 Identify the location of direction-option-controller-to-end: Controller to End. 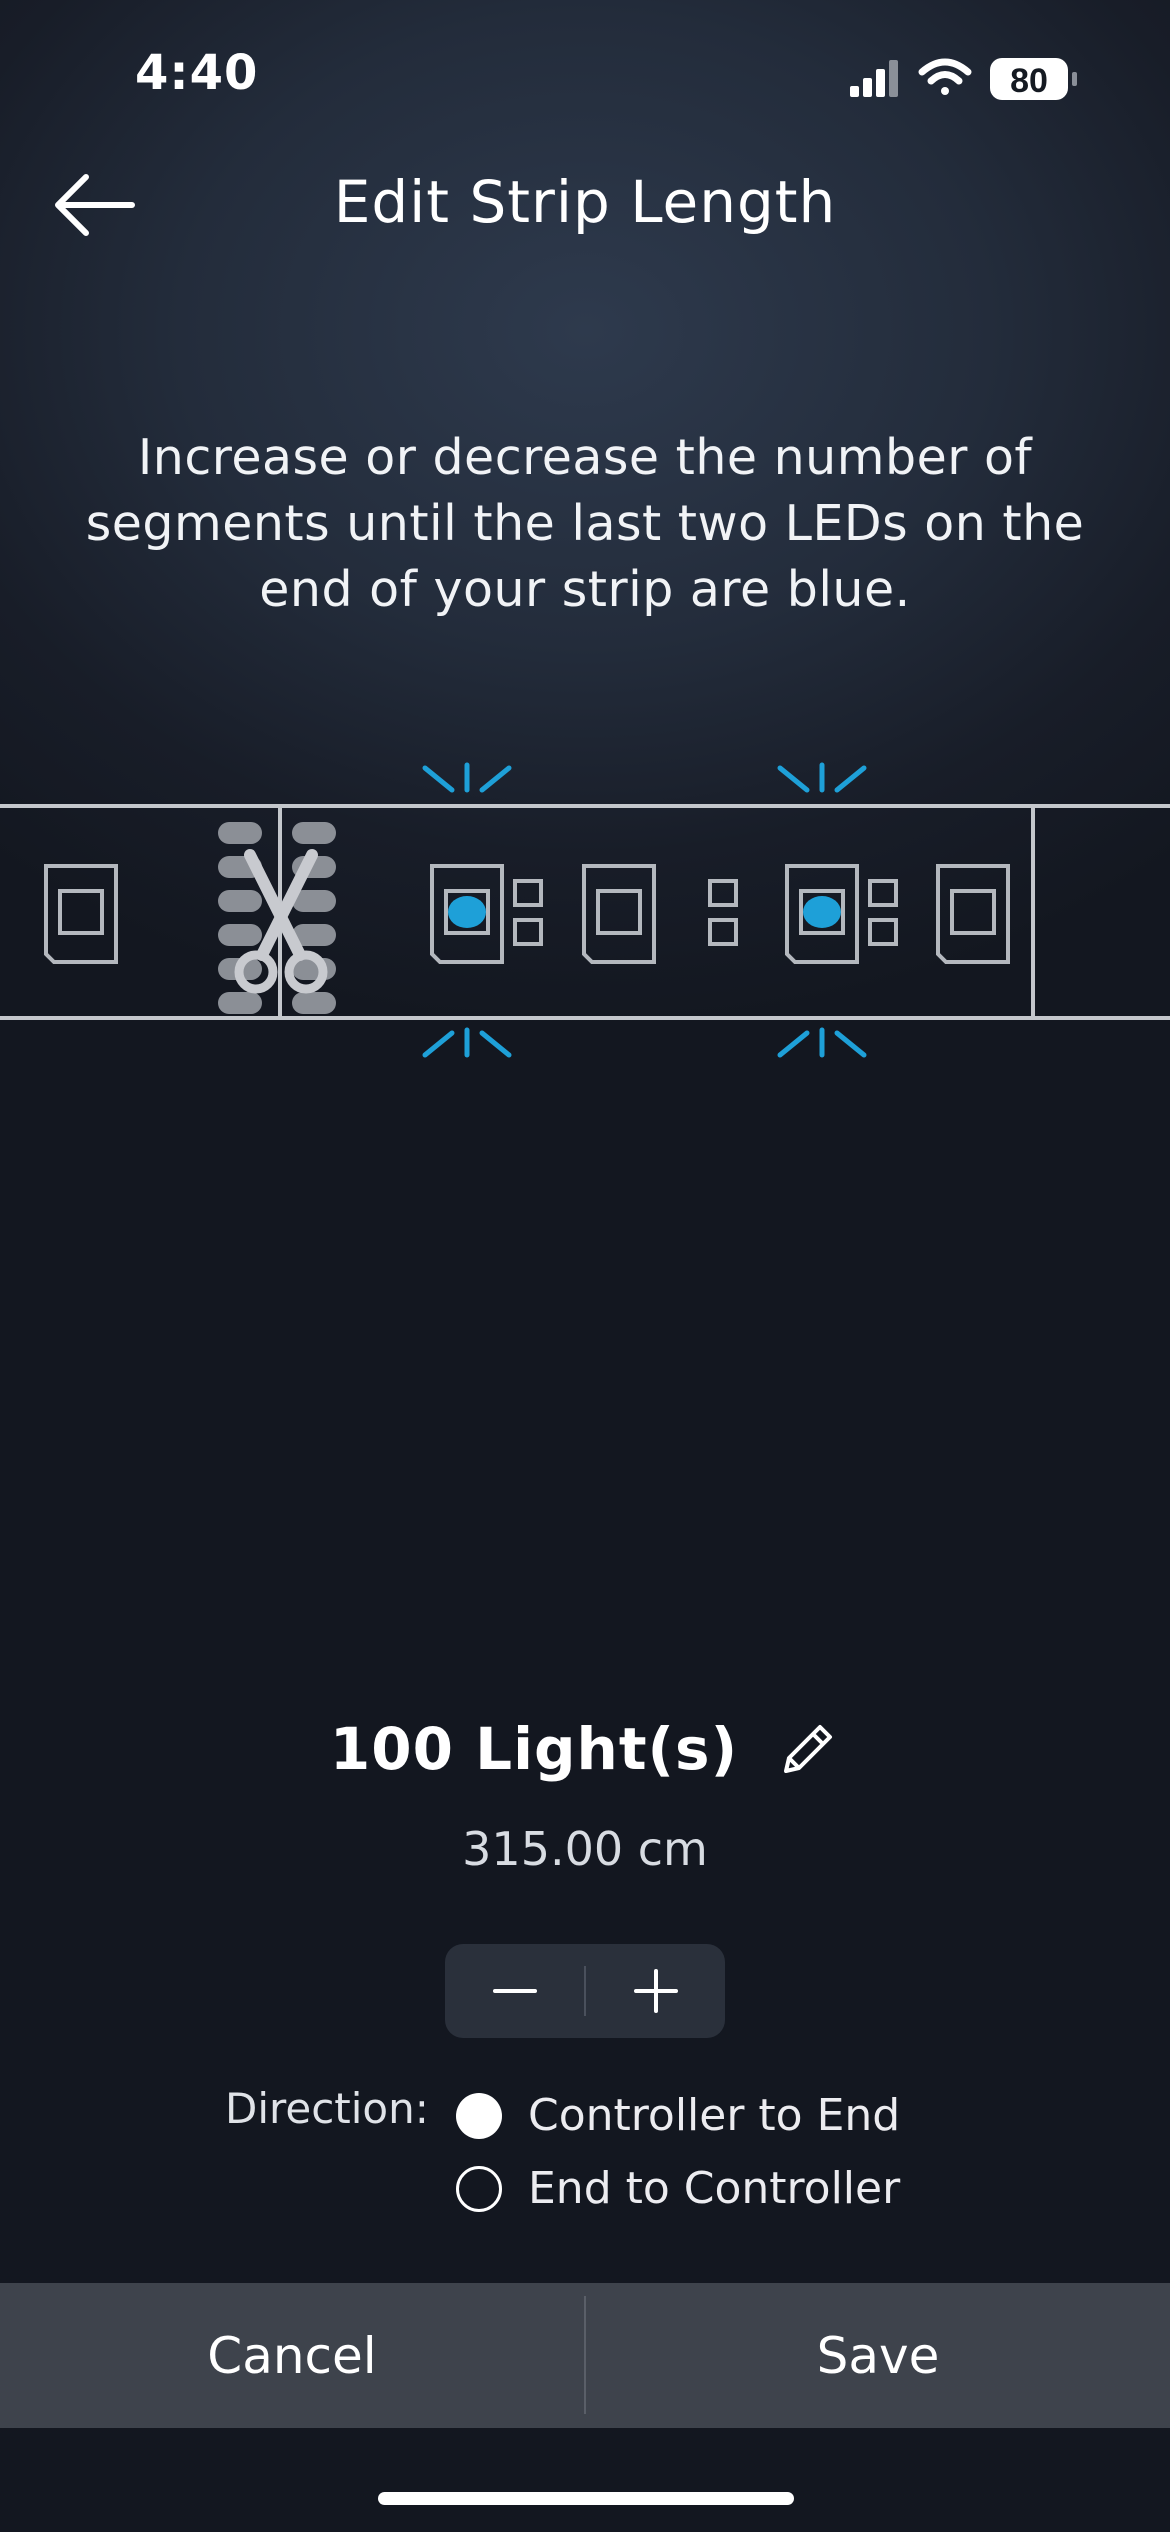
(678, 2115).